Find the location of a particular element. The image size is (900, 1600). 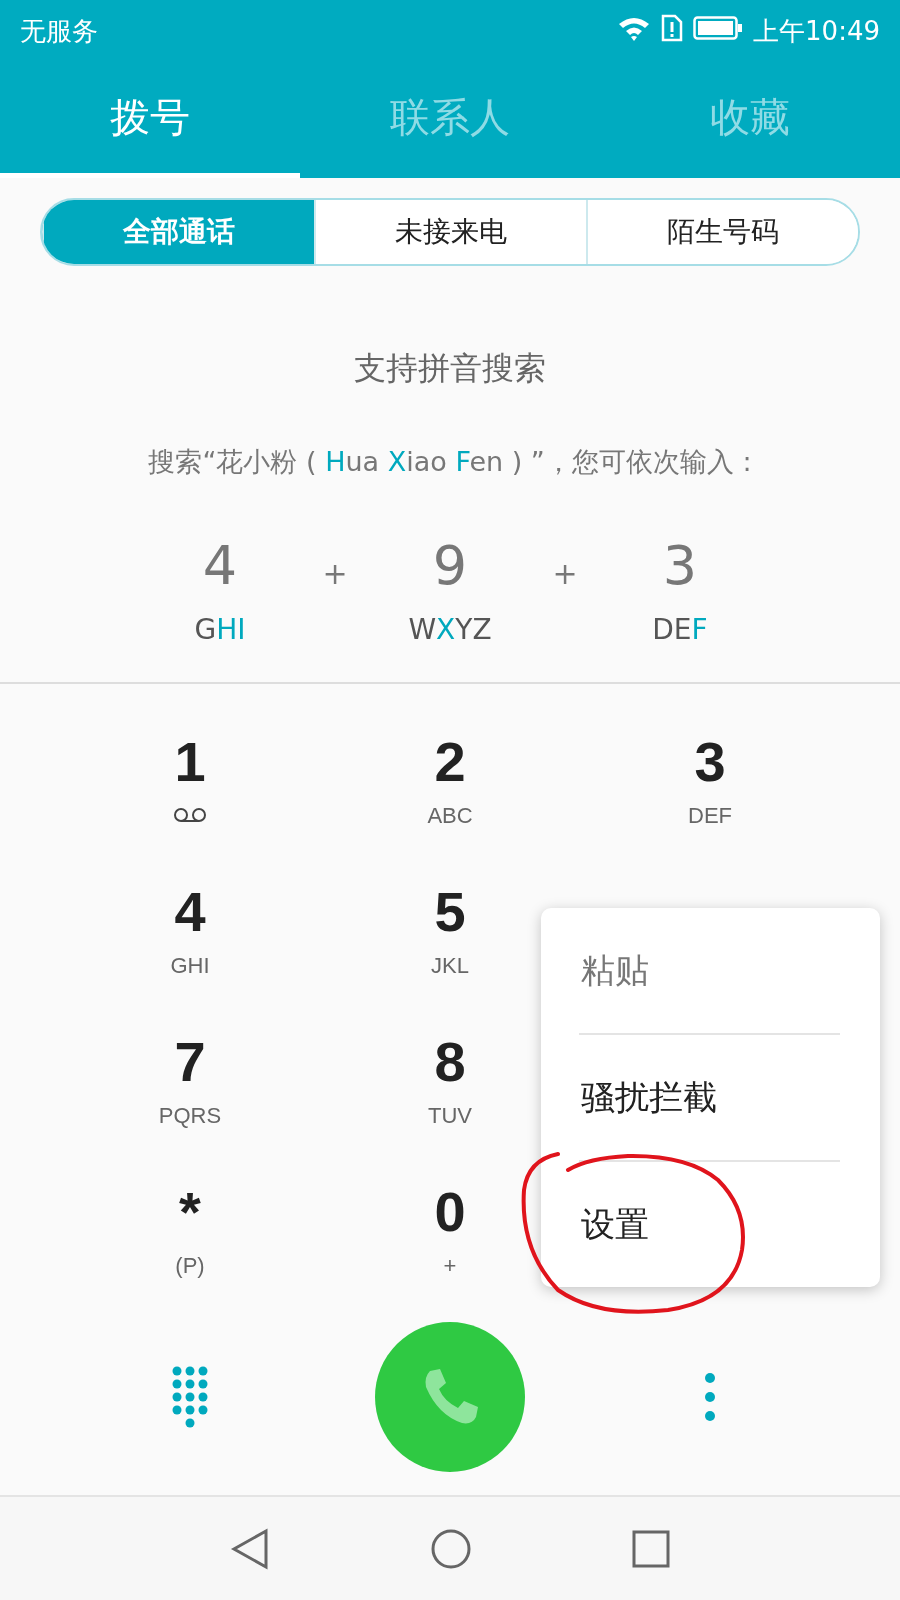

clock-text: 上午10:49 is located at coordinates (816, 31).